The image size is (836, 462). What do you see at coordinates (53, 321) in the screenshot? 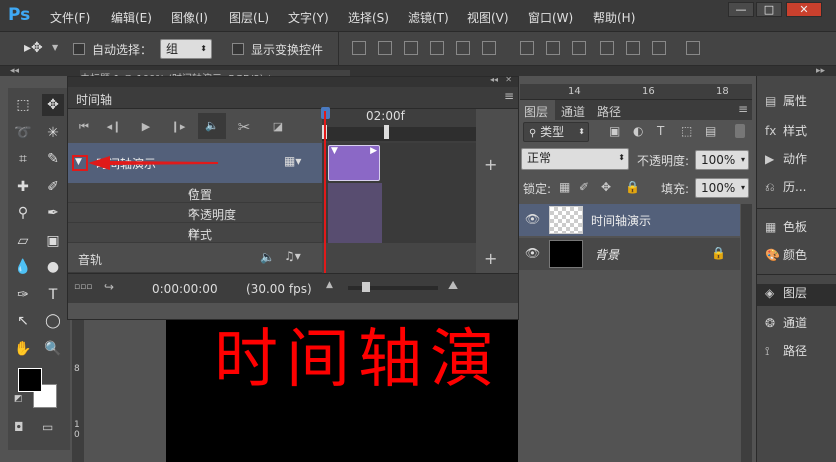
I see `ellipse-tool-icon: ◯` at bounding box center [53, 321].